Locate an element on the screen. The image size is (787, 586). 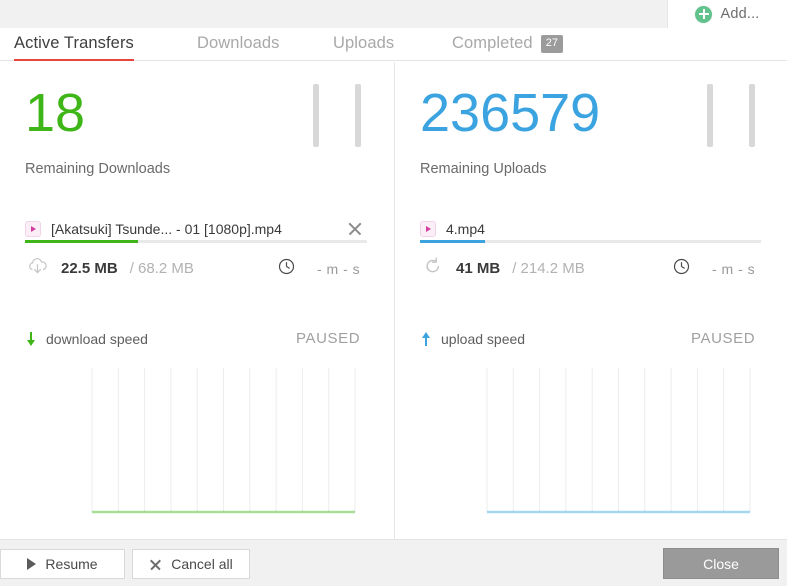
upload-eta: - m - s is located at coordinates (734, 269).